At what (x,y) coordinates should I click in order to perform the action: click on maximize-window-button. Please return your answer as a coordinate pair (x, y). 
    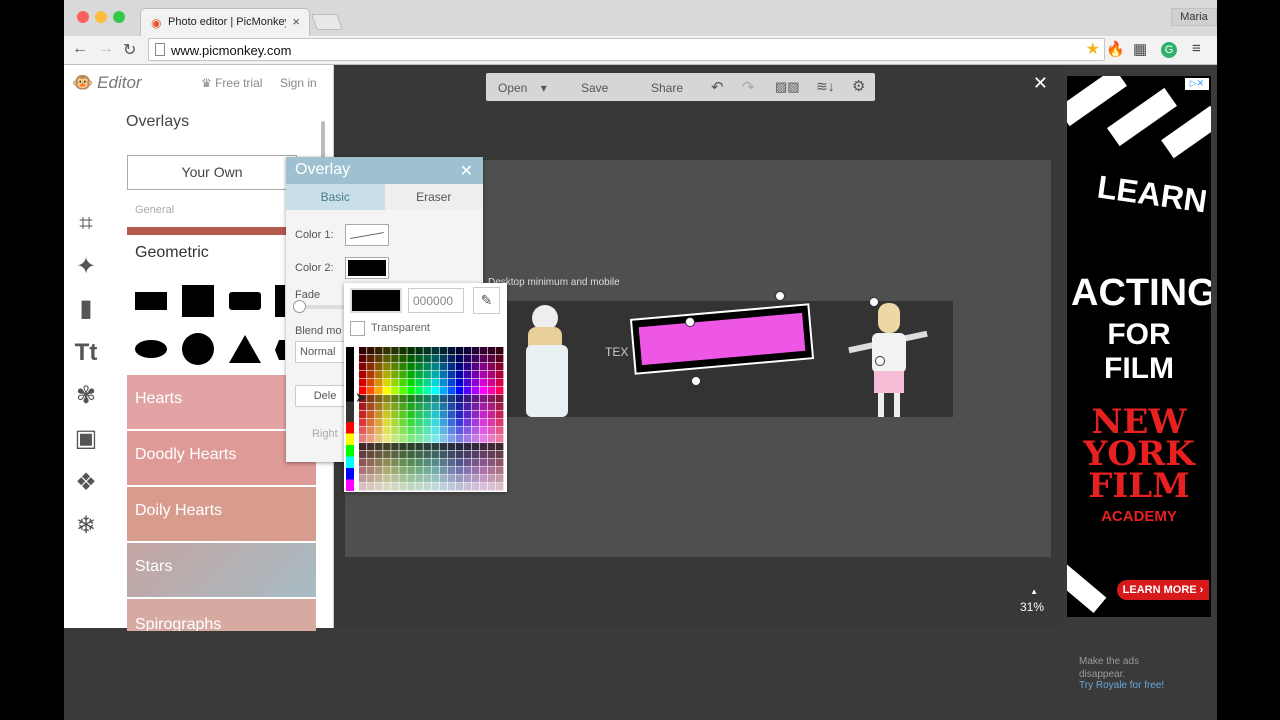
    Looking at the image, I should click on (119, 17).